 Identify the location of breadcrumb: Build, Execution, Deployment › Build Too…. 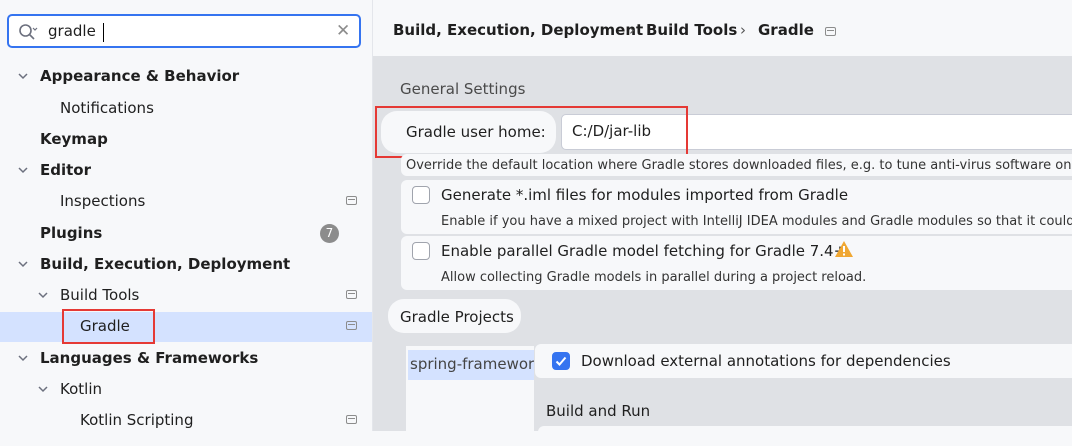
(722, 28).